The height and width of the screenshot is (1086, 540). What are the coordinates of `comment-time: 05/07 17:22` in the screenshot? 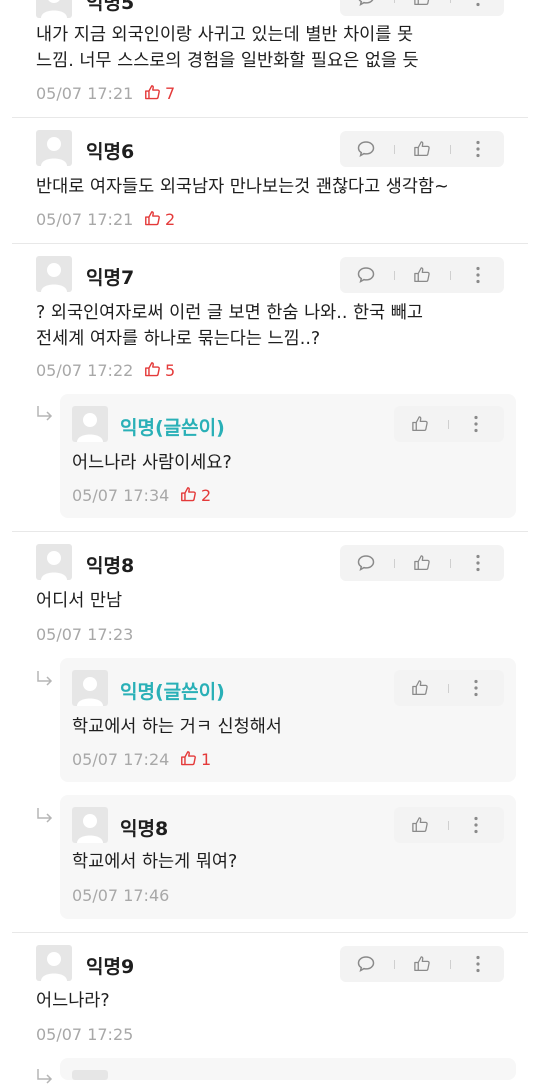 It's located at (85, 370).